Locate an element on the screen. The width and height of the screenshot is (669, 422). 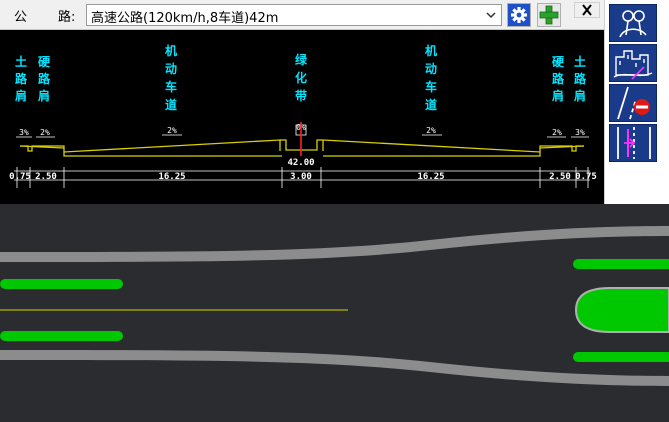
tool-panel is located at coordinates (636, 102).